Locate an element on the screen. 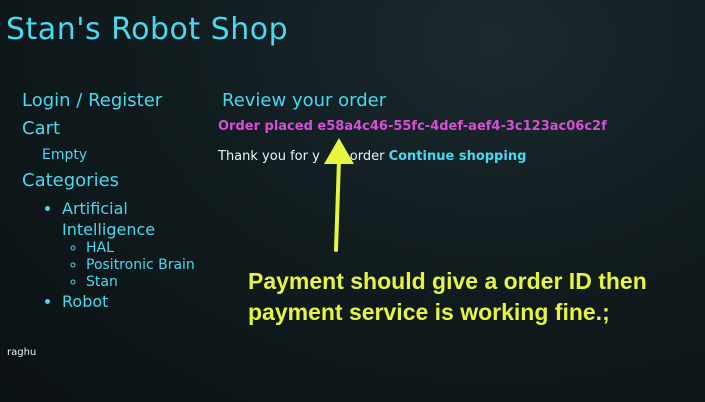 The height and width of the screenshot is (402, 705). subcategory-item-positronic-brain: Positronic Brain is located at coordinates (144, 265).